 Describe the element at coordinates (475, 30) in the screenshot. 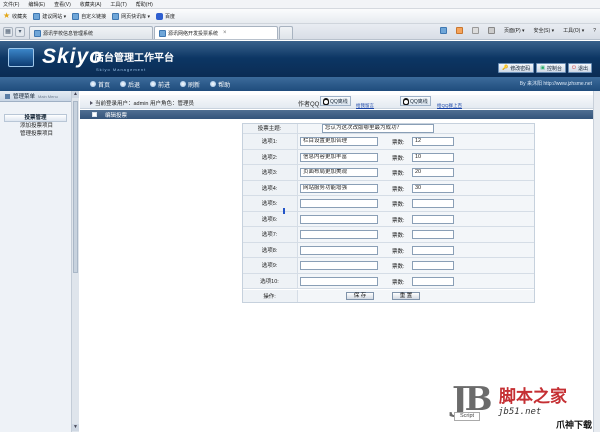

I see `mail-icon` at that location.